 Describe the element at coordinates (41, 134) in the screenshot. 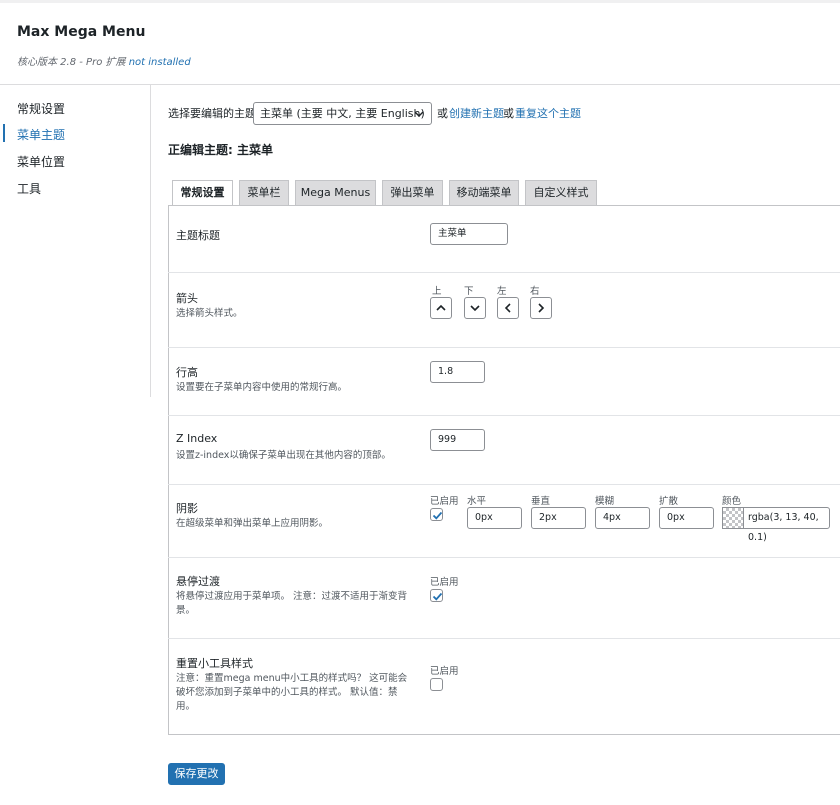

I see `sidebar-item-menu-themes: 菜单主题` at that location.